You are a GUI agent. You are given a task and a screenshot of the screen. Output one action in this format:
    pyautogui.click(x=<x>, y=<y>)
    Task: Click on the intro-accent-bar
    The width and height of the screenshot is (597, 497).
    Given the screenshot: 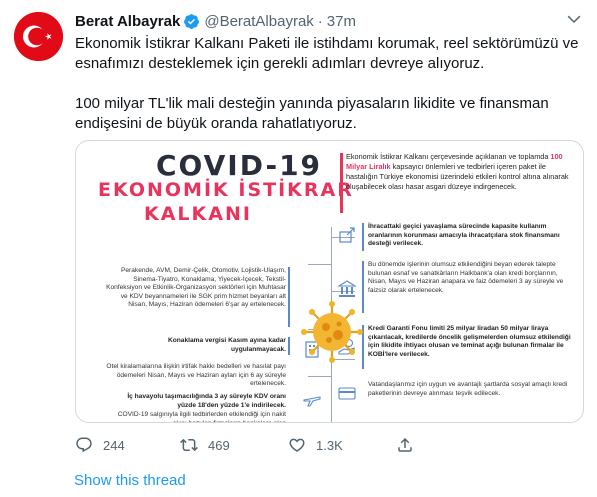 What is the action you would take?
    pyautogui.click(x=341, y=183)
    